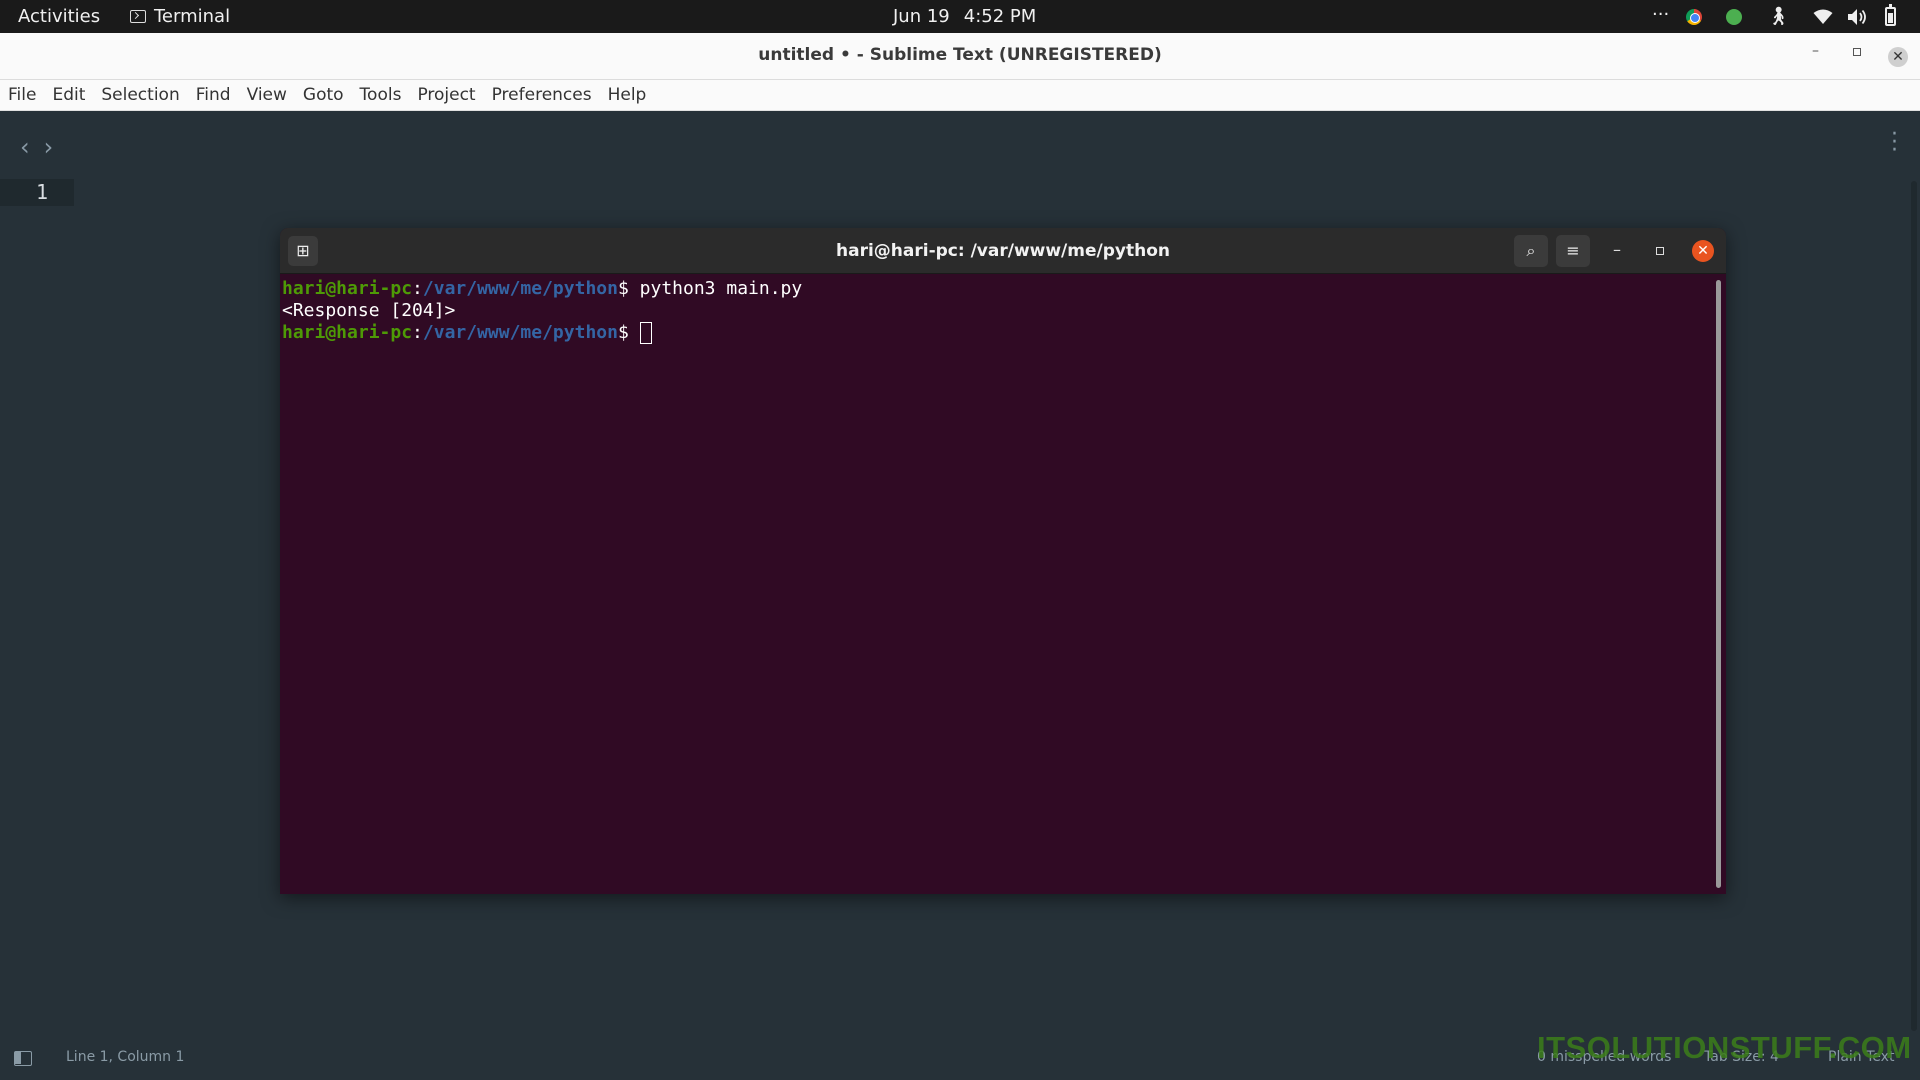 This screenshot has height=1080, width=1920. Describe the element at coordinates (1823, 17) in the screenshot. I see `wifi-icon` at that location.